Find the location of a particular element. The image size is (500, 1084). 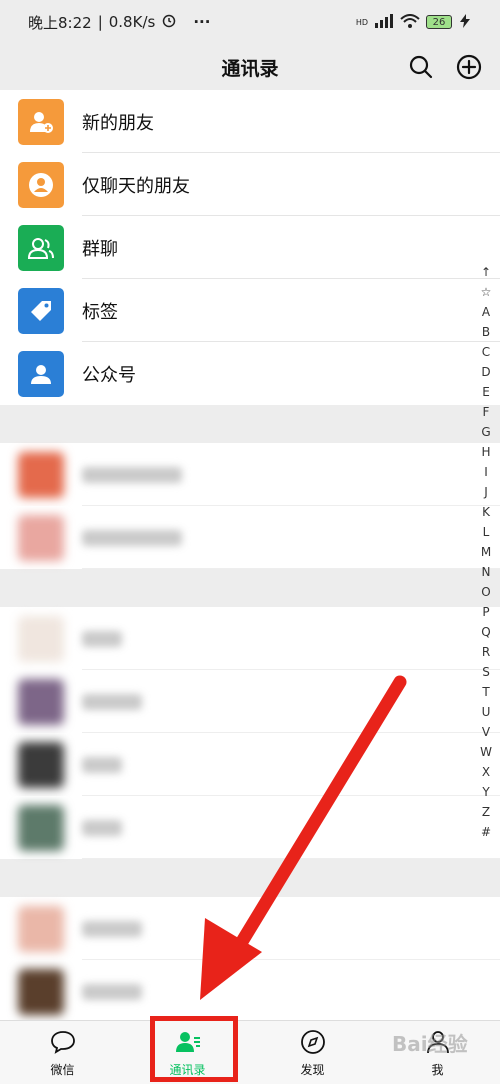

tab-me: 我 is located at coordinates (437, 1052).